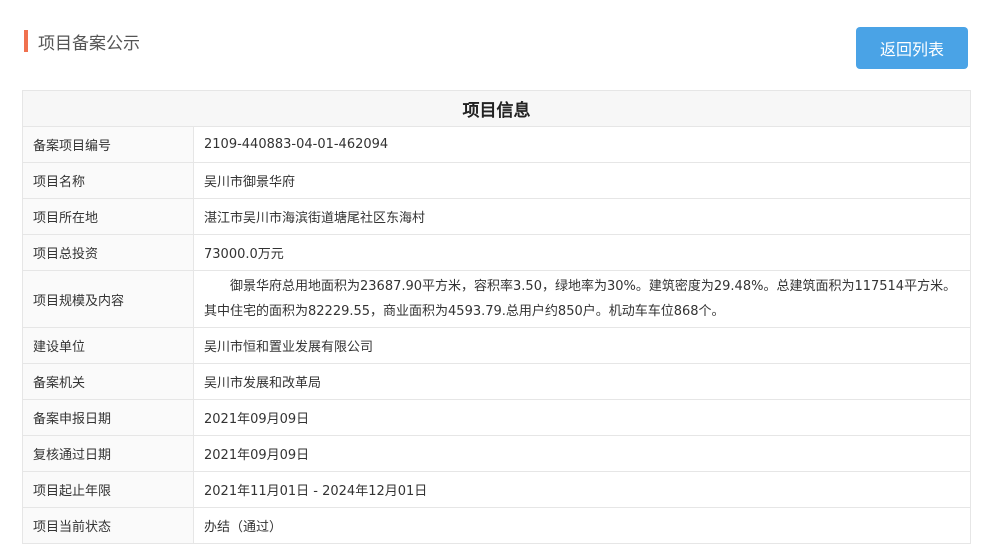 The height and width of the screenshot is (553, 991). I want to click on row-label: 建设单位, so click(108, 345).